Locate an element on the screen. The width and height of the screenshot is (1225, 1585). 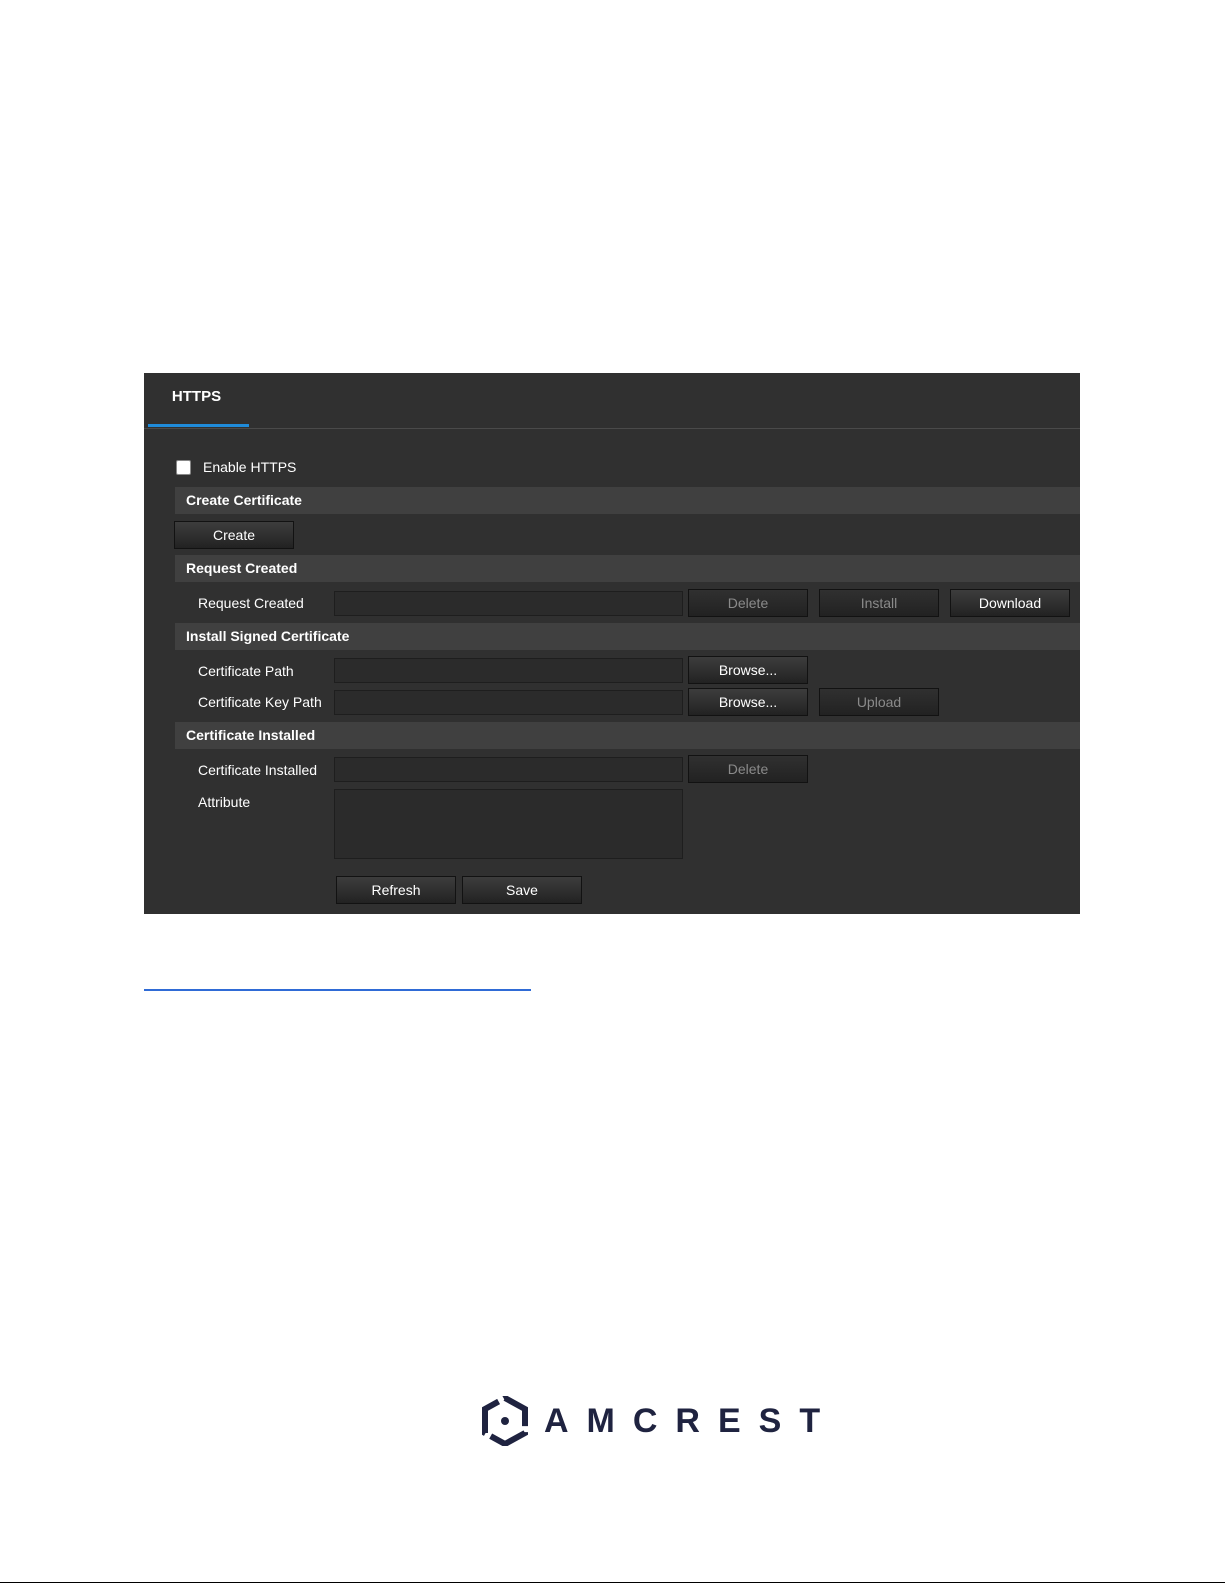
create-button: Create is located at coordinates (234, 535).